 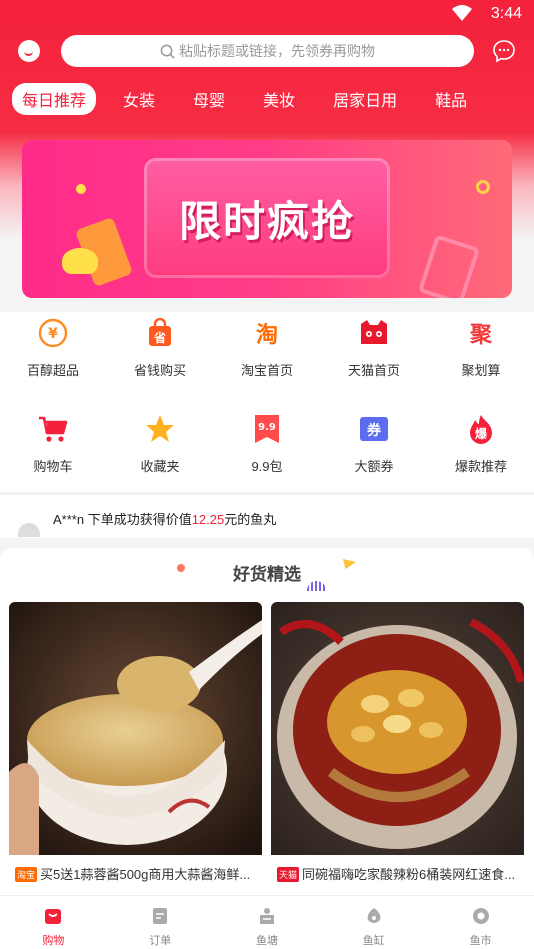 What do you see at coordinates (288, 874) in the screenshot?
I see `tmall-badge: 天猫` at bounding box center [288, 874].